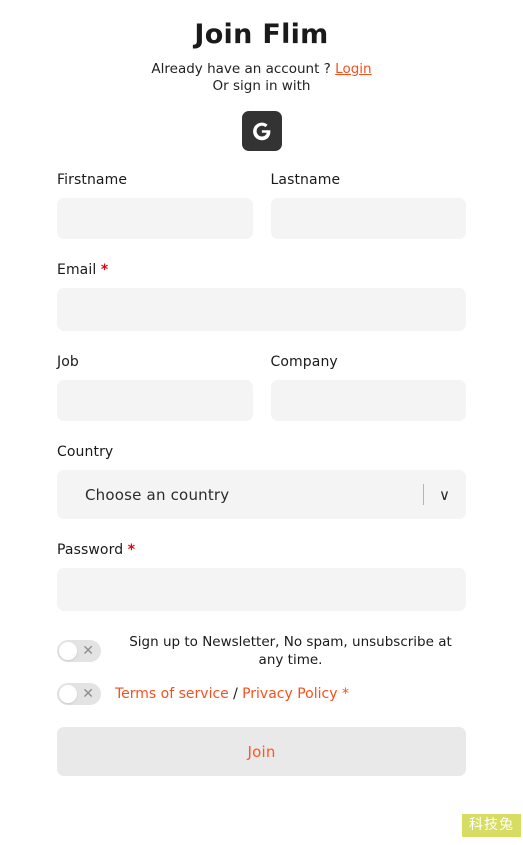 This screenshot has width=523, height=845. I want to click on email-input, so click(261, 309).